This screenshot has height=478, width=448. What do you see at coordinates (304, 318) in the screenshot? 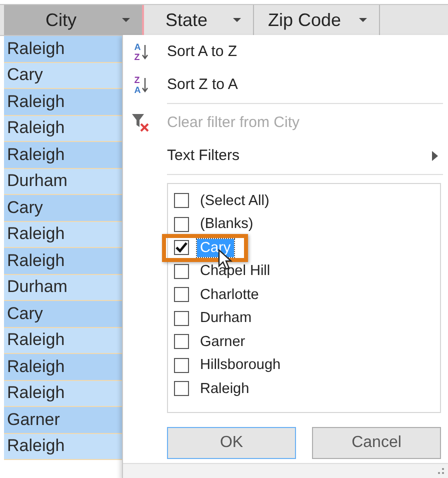
I see `list-item: Durham` at bounding box center [304, 318].